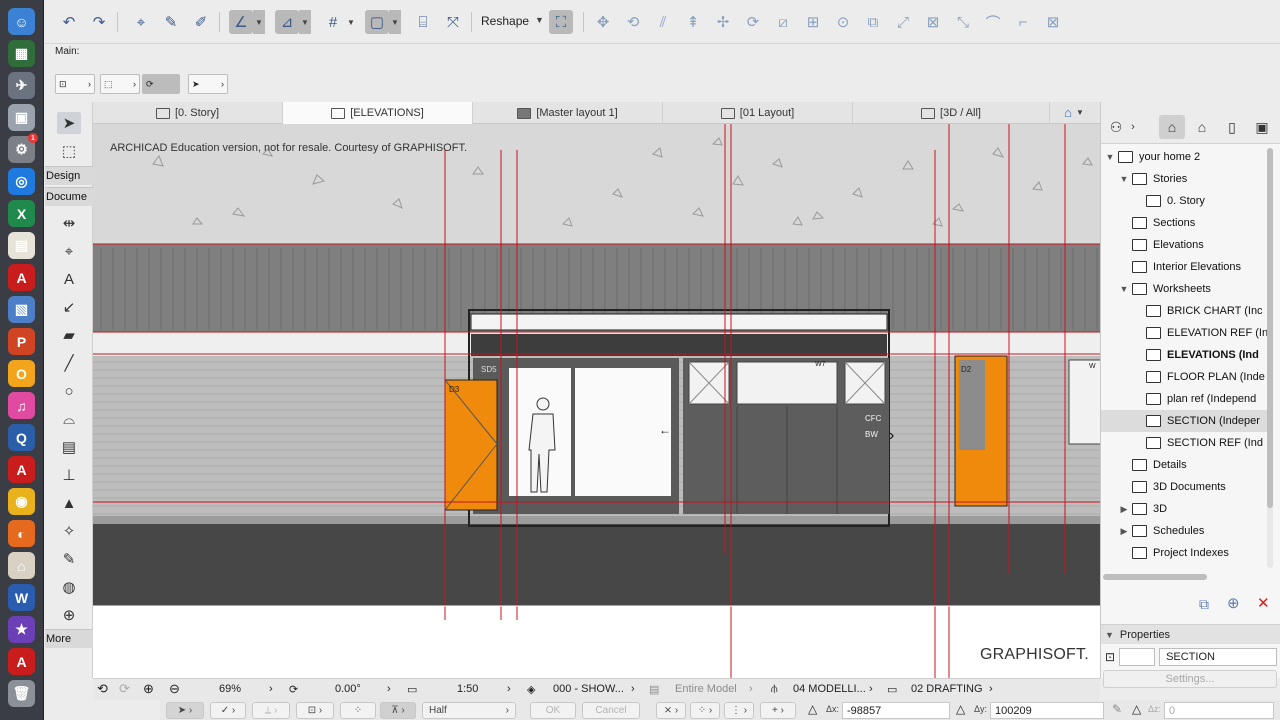 The width and height of the screenshot is (1280, 720). Describe the element at coordinates (305, 22) in the screenshot. I see `snap-guides-dropdown: ▼` at that location.